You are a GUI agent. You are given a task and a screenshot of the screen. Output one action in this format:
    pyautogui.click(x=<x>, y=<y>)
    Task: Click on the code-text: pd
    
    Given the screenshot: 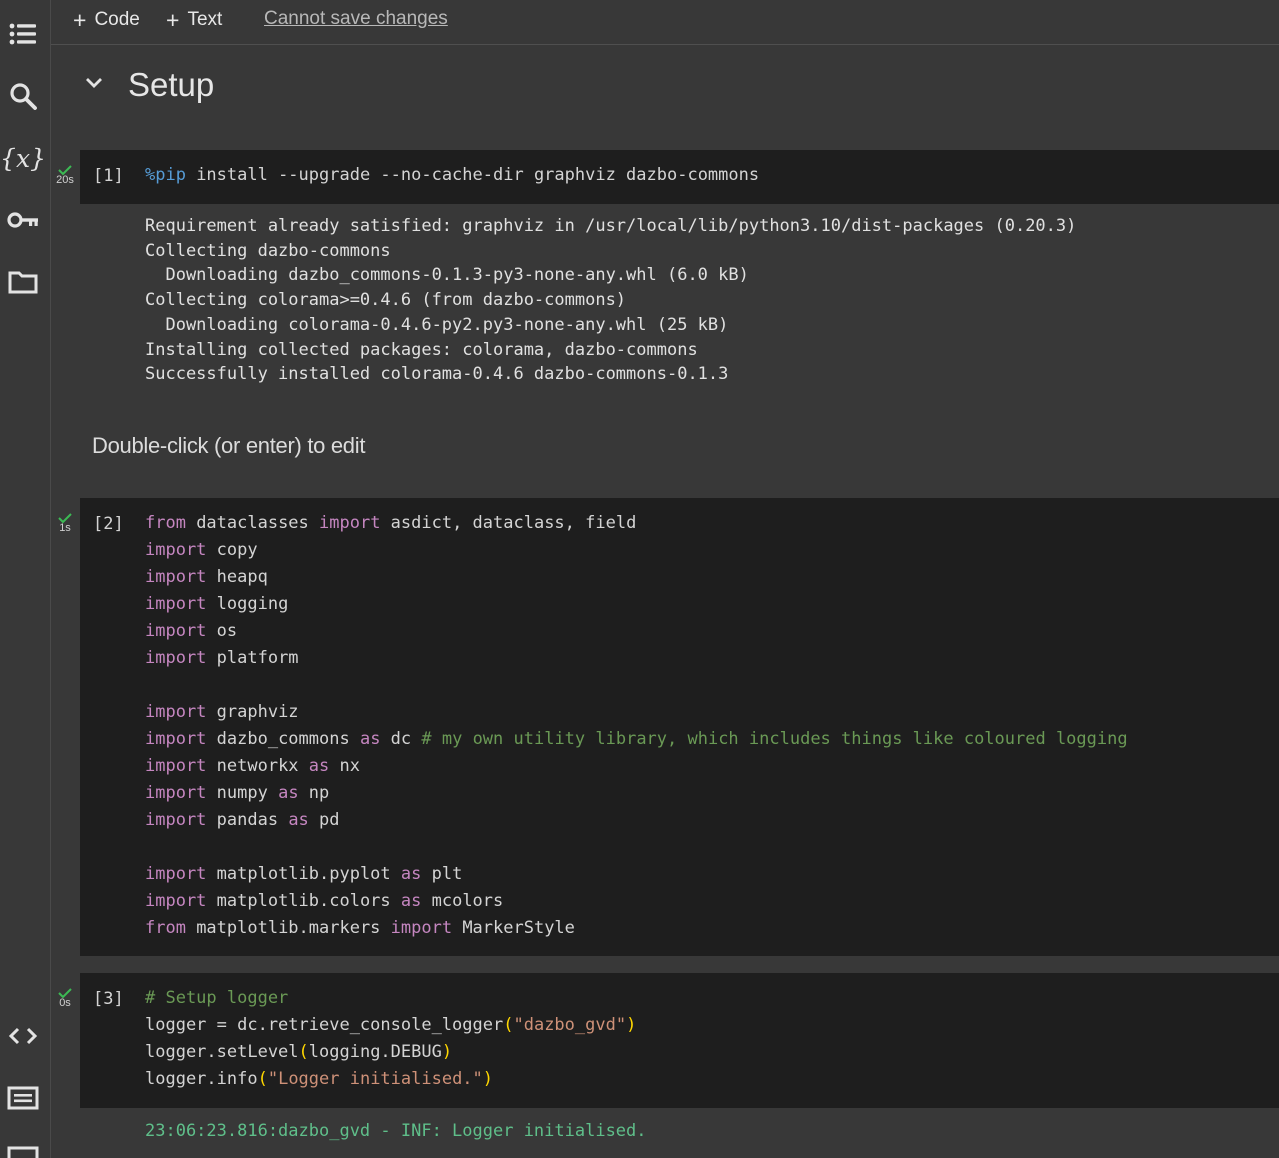 What is the action you would take?
    pyautogui.click(x=324, y=820)
    